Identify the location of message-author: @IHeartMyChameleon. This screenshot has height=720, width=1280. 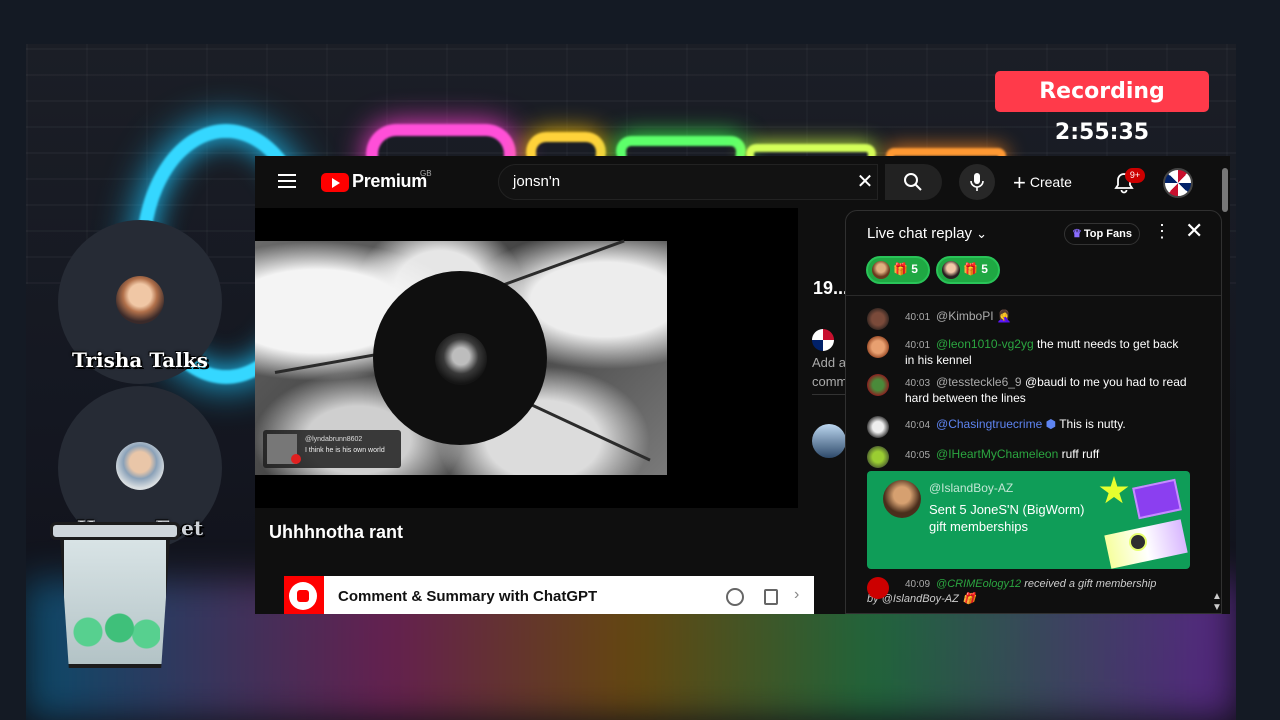
(997, 454).